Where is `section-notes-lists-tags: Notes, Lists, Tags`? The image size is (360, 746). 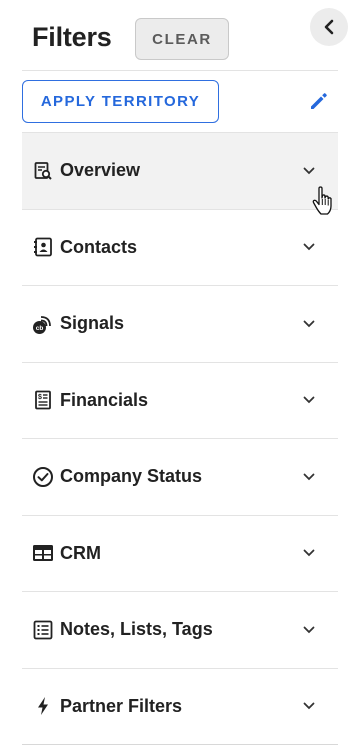 section-notes-lists-tags: Notes, Lists, Tags is located at coordinates (180, 629).